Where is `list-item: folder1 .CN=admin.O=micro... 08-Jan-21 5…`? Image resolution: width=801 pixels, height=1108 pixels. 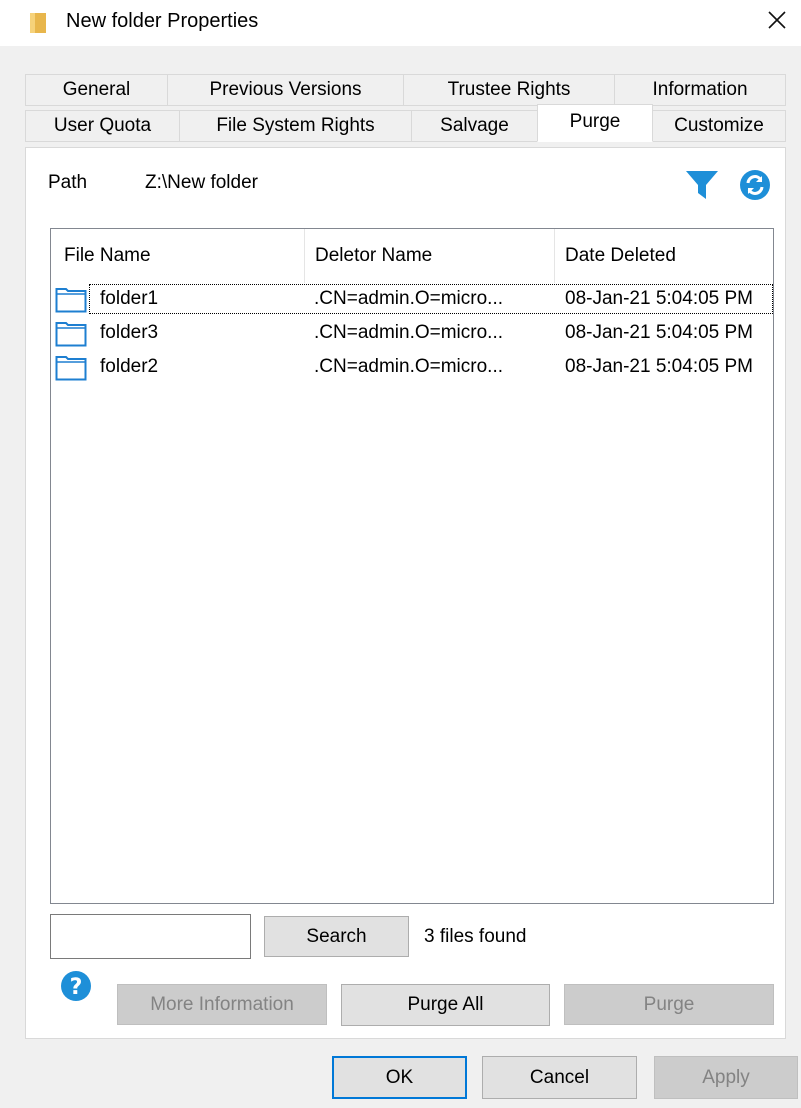 list-item: folder1 .CN=admin.O=micro... 08-Jan-21 5… is located at coordinates (412, 299).